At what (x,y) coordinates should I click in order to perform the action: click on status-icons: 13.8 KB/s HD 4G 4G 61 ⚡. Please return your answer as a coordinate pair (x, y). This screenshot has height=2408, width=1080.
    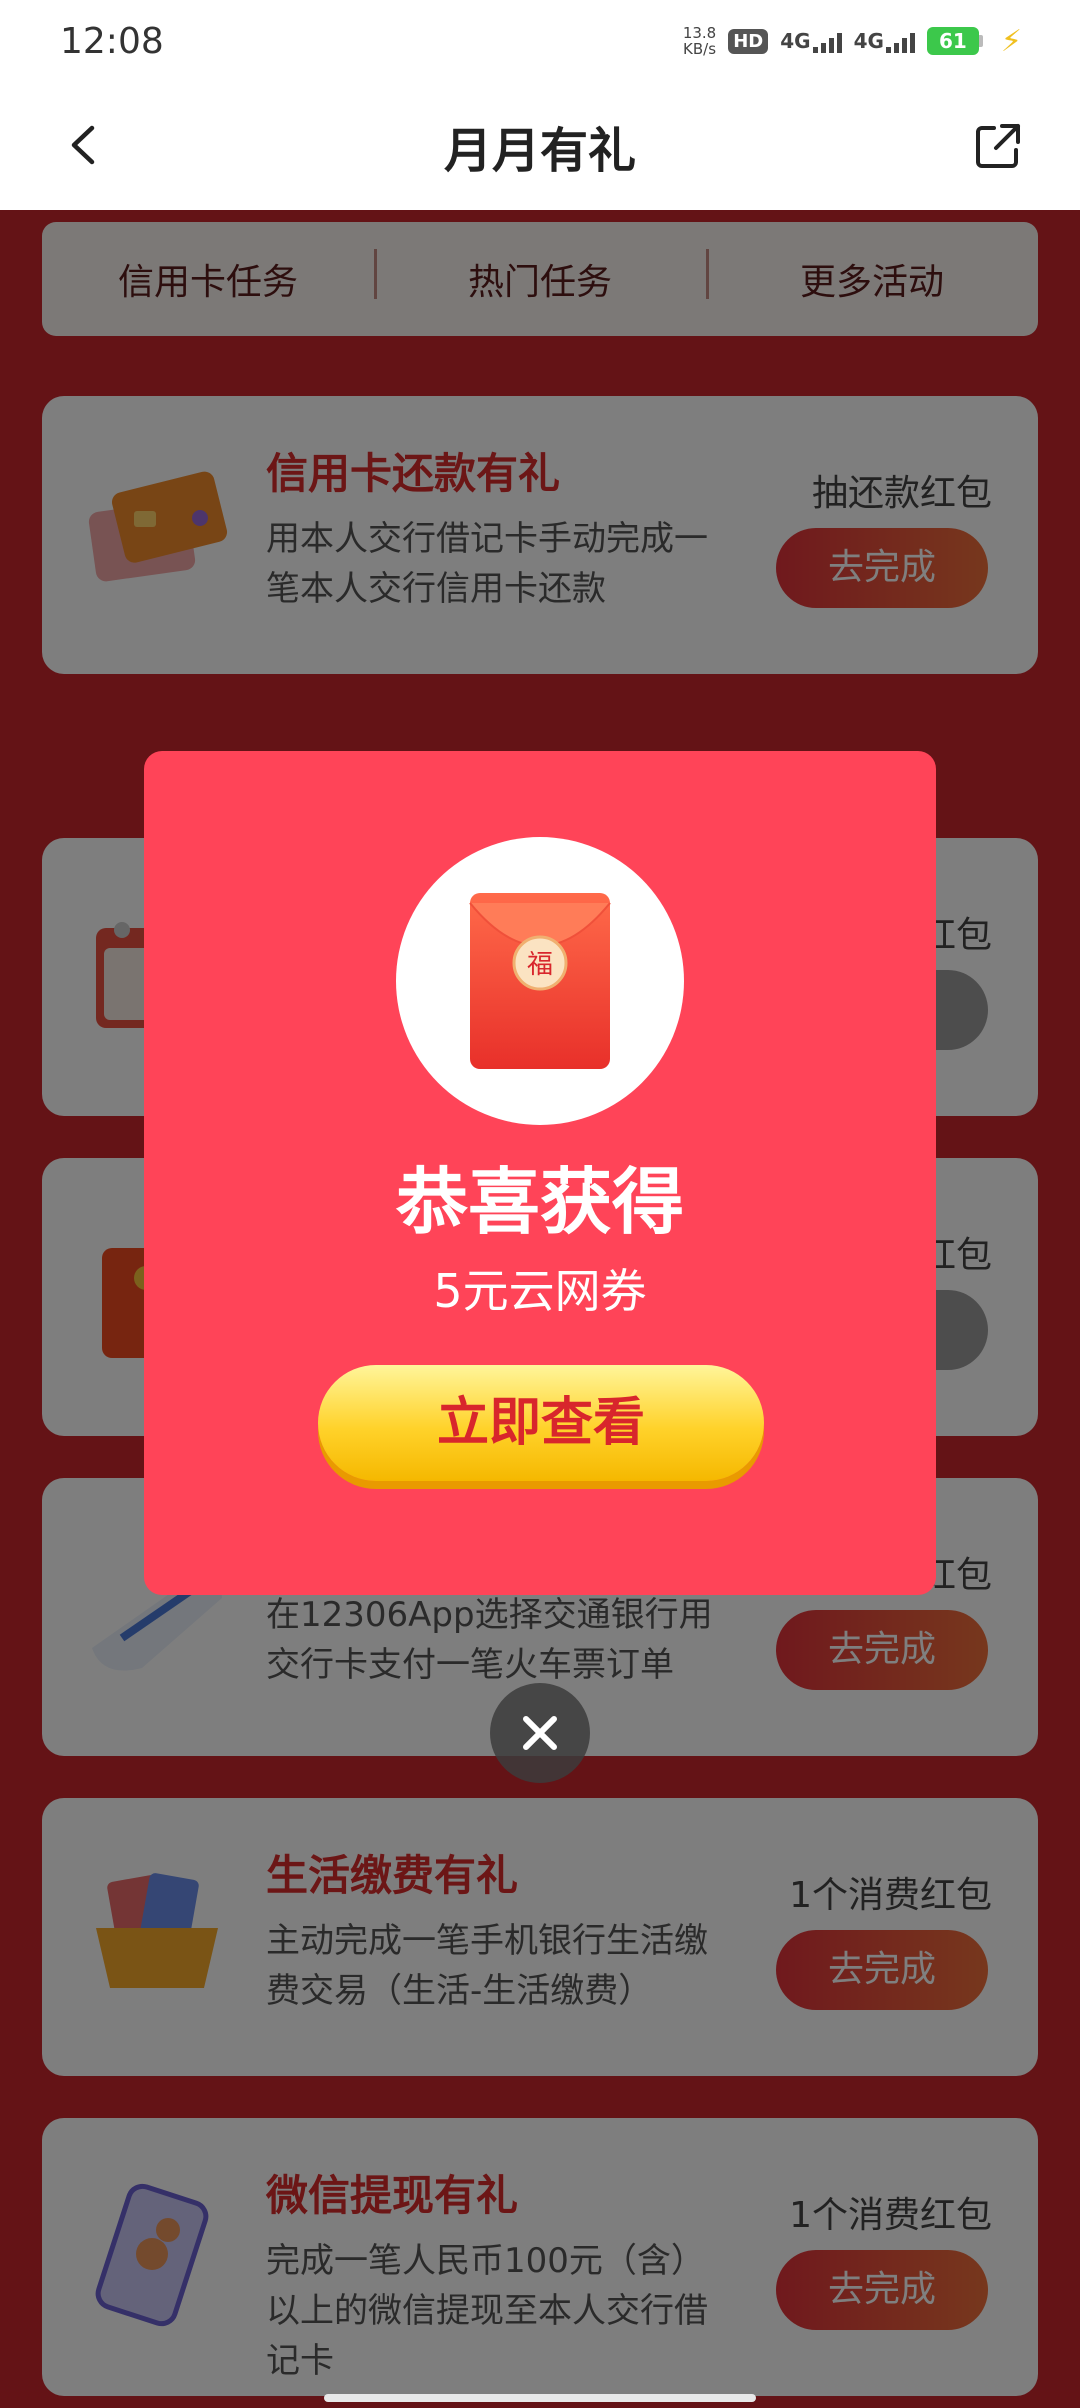
    Looking at the image, I should click on (852, 41).